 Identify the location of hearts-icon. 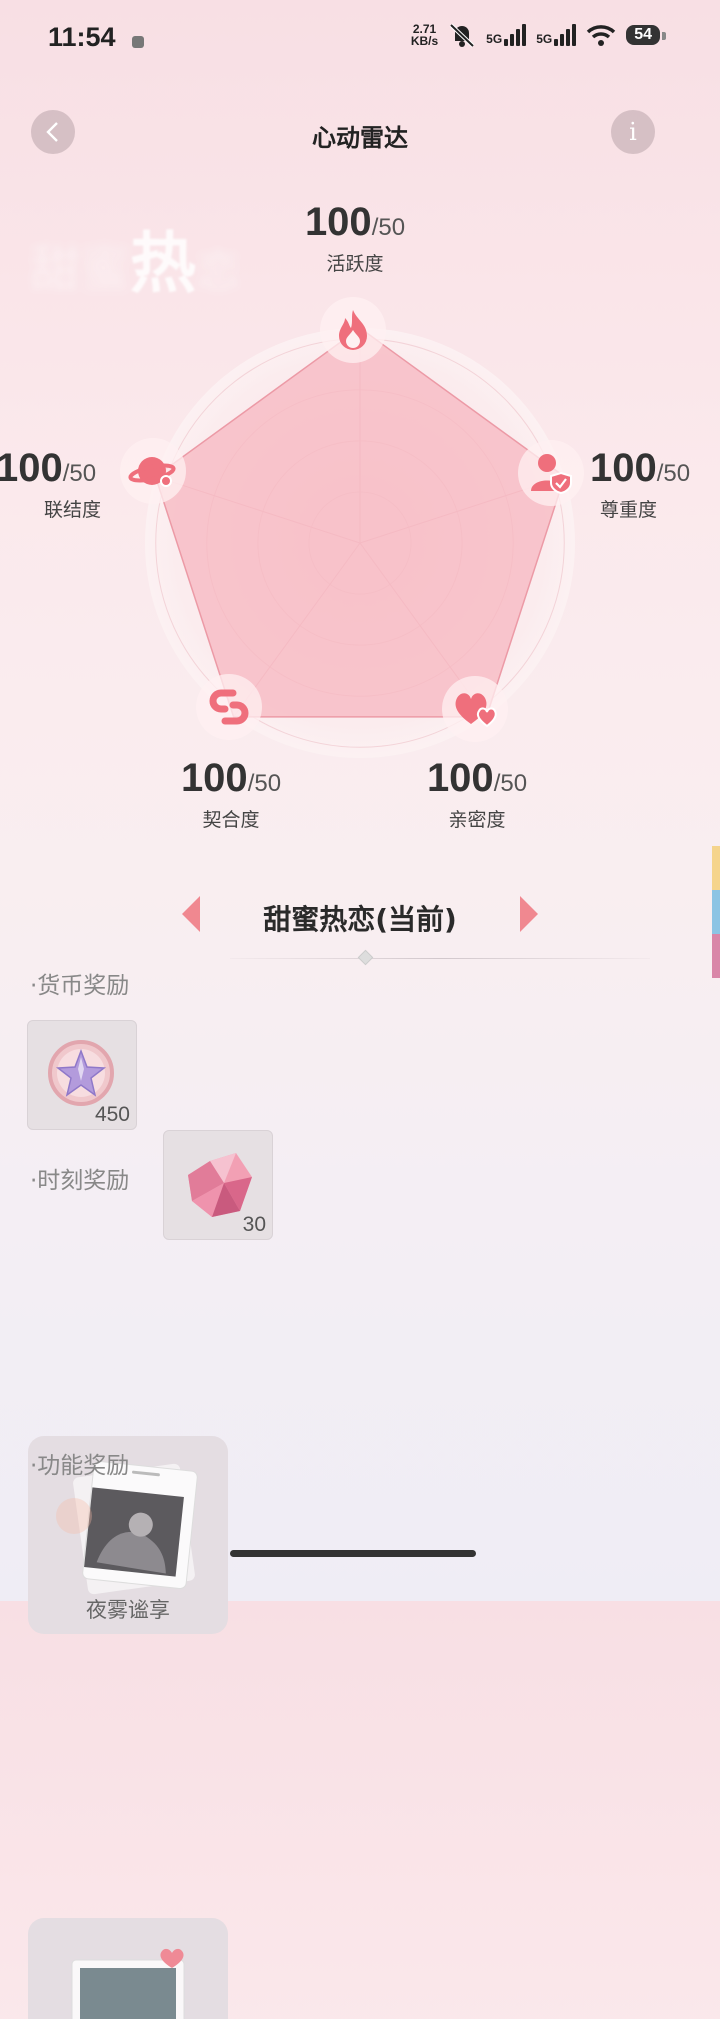
(476, 710).